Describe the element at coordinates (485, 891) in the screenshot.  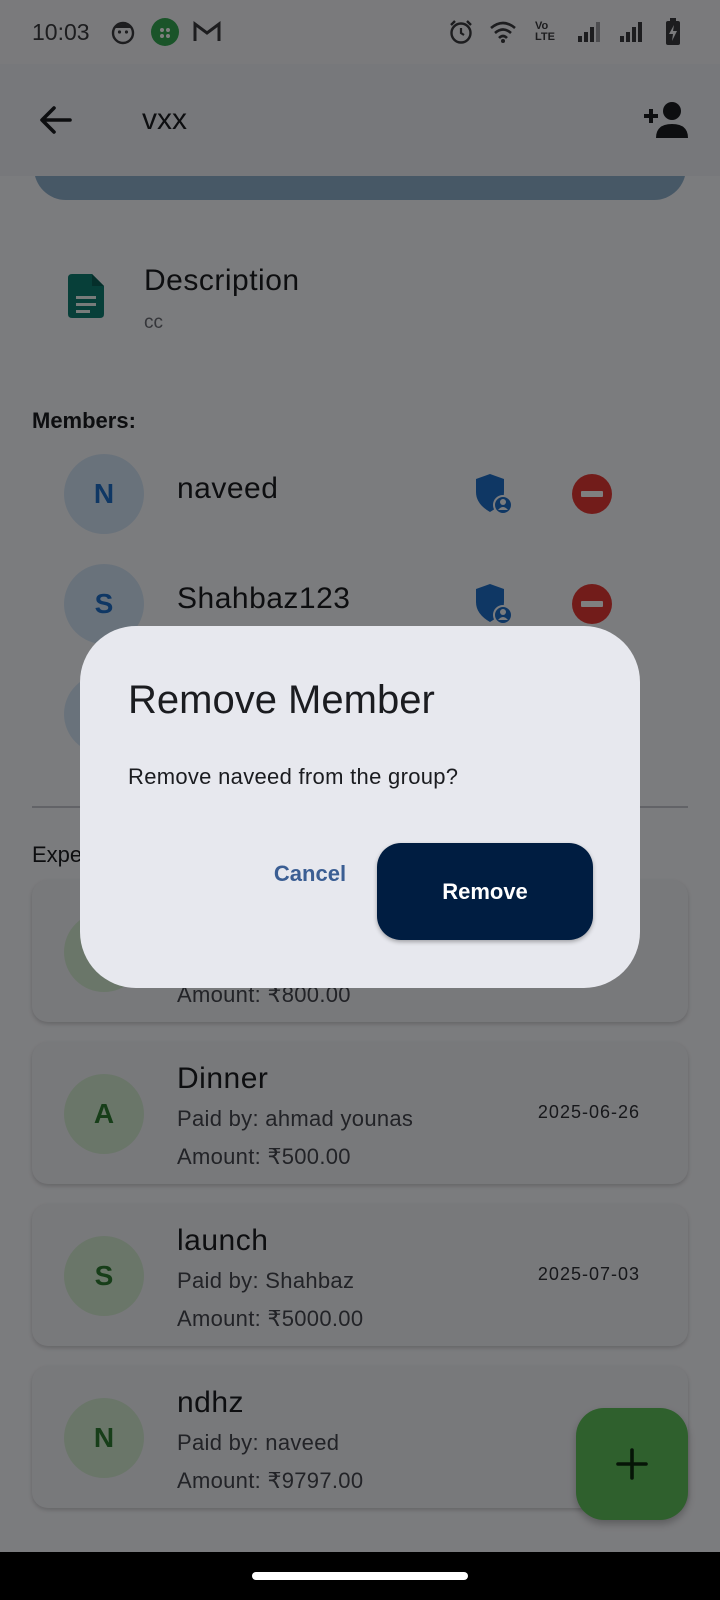
I see `remove-button: Remove` at that location.